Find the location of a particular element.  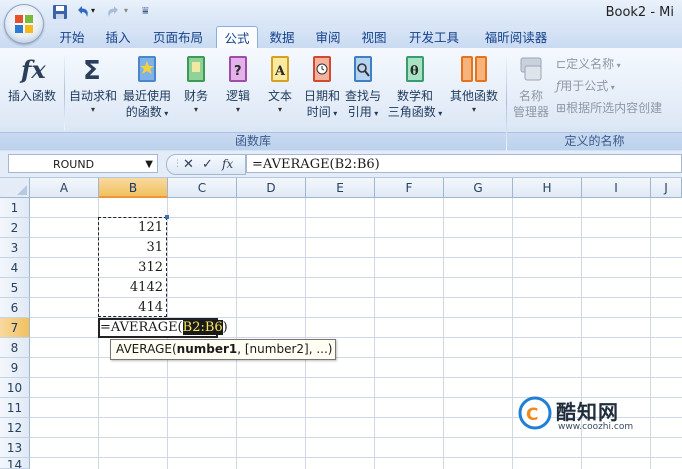

column-header-e: E is located at coordinates (340, 188).